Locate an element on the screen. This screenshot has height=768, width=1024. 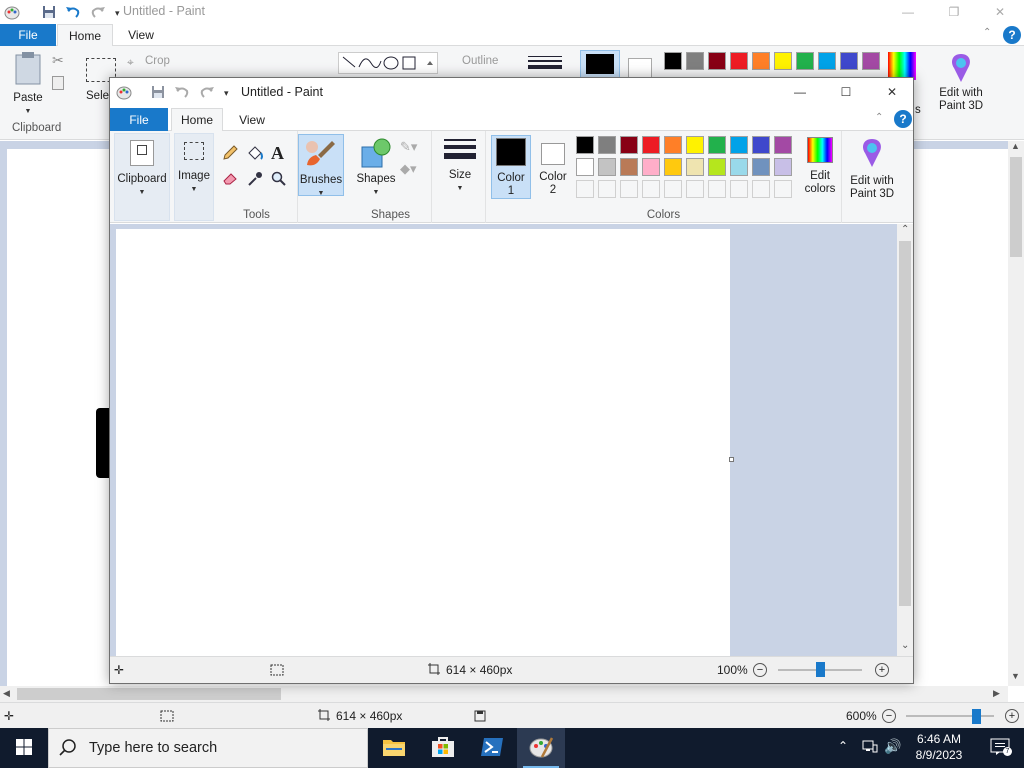
bg-horizontal-scrollbar: ◀ ▶ is located at coordinates (504, 694).